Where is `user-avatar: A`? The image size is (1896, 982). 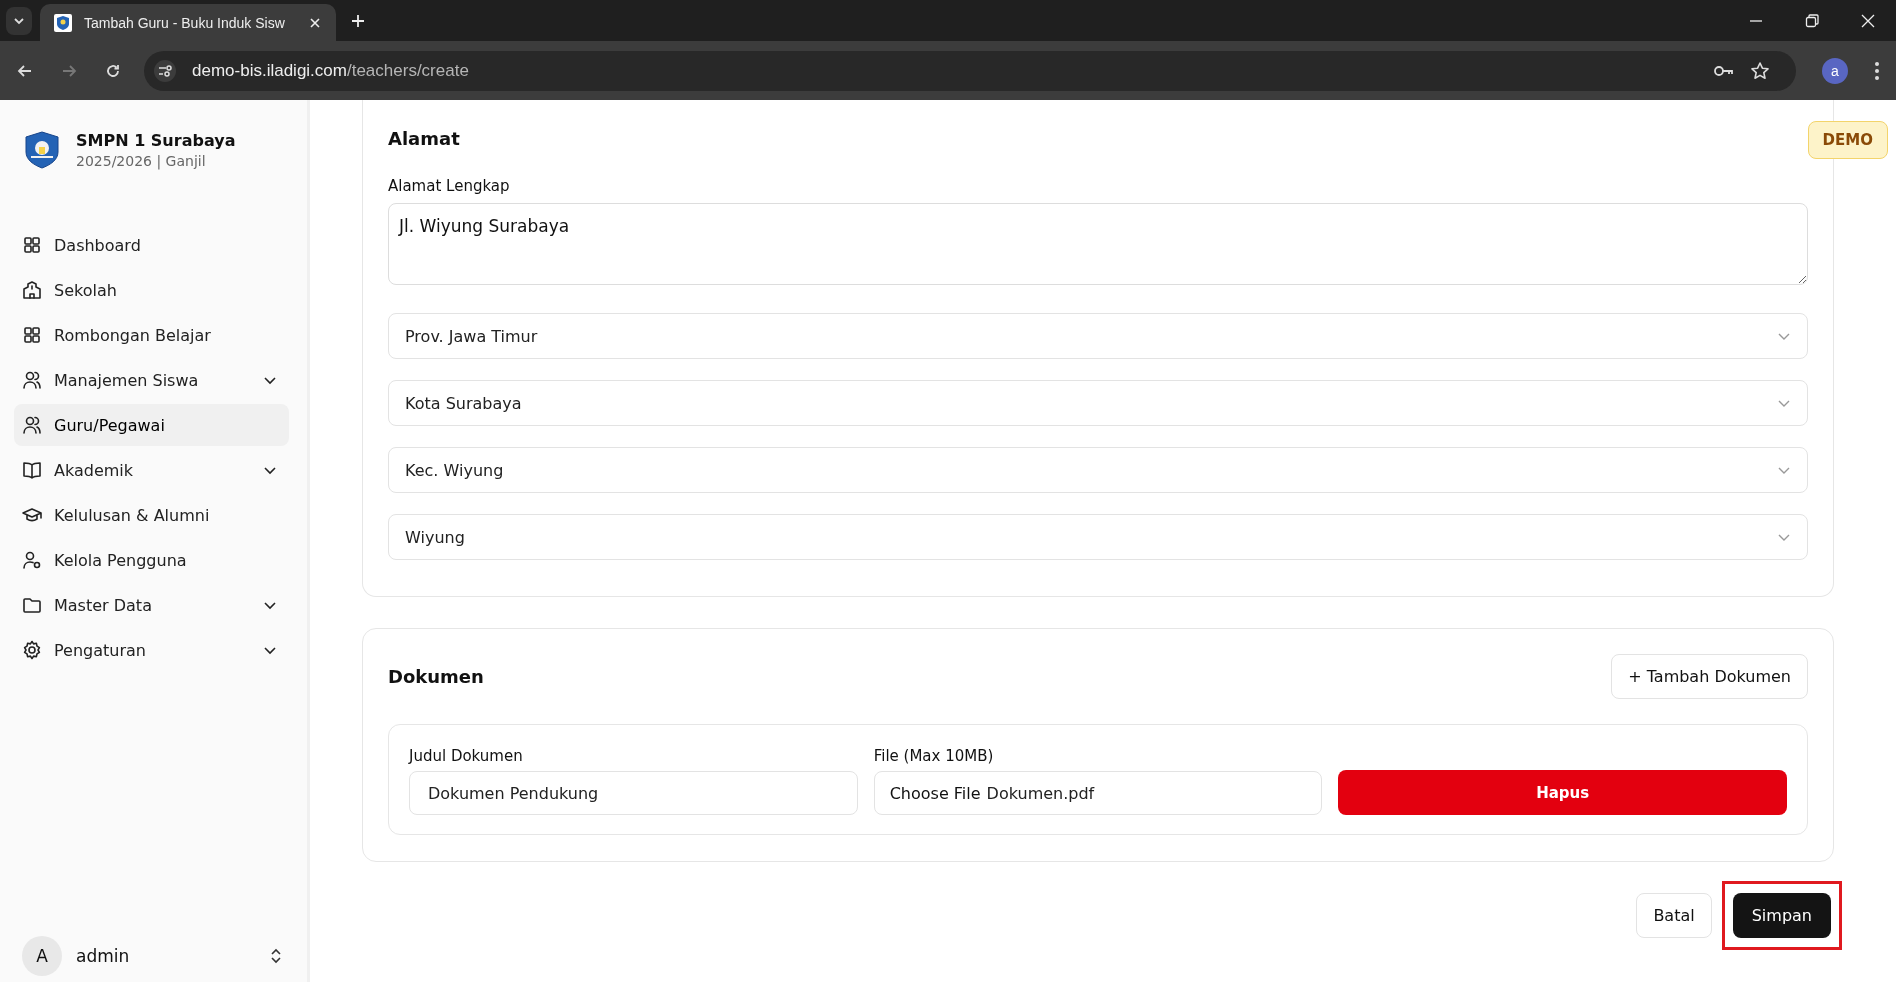 user-avatar: A is located at coordinates (42, 956).